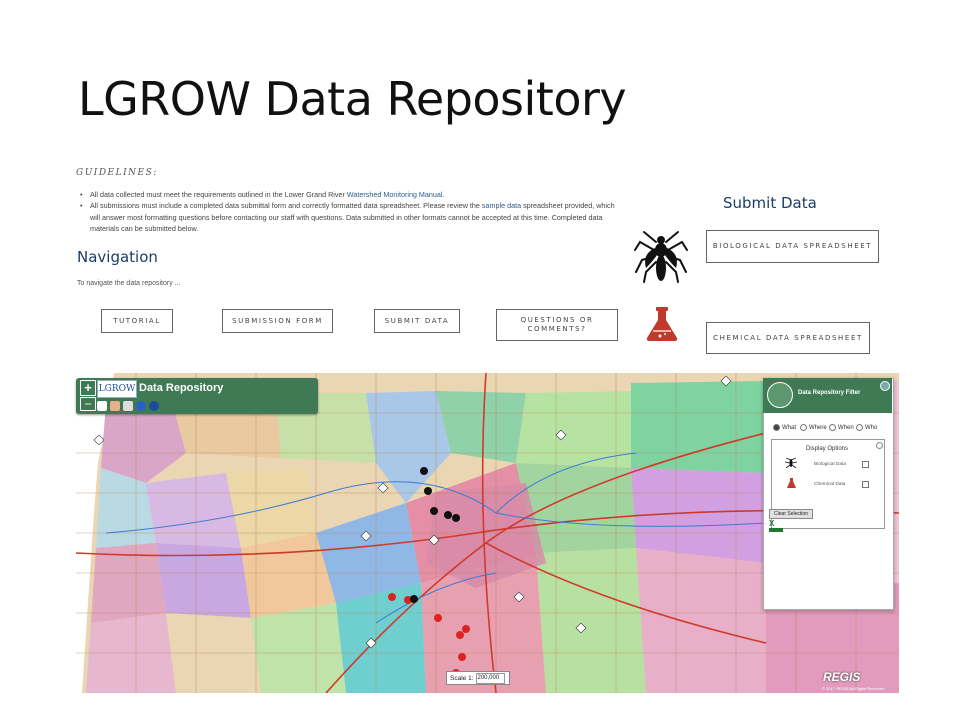  I want to click on clear-selection-button: Clear Selection, so click(791, 514).